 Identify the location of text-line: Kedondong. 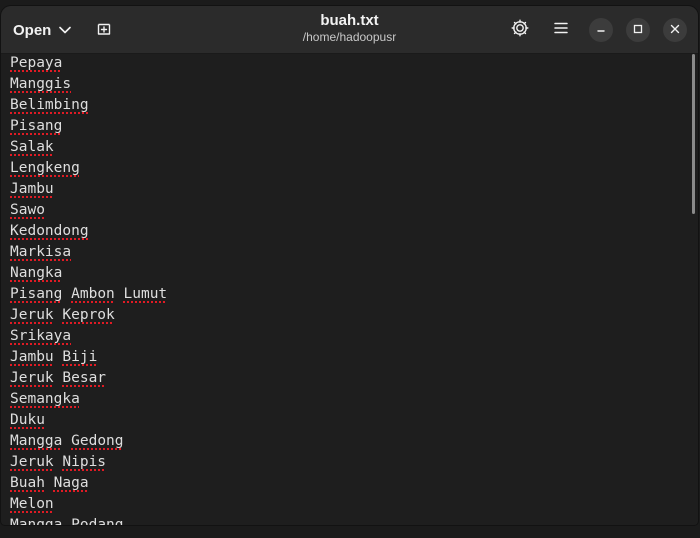
(88, 231).